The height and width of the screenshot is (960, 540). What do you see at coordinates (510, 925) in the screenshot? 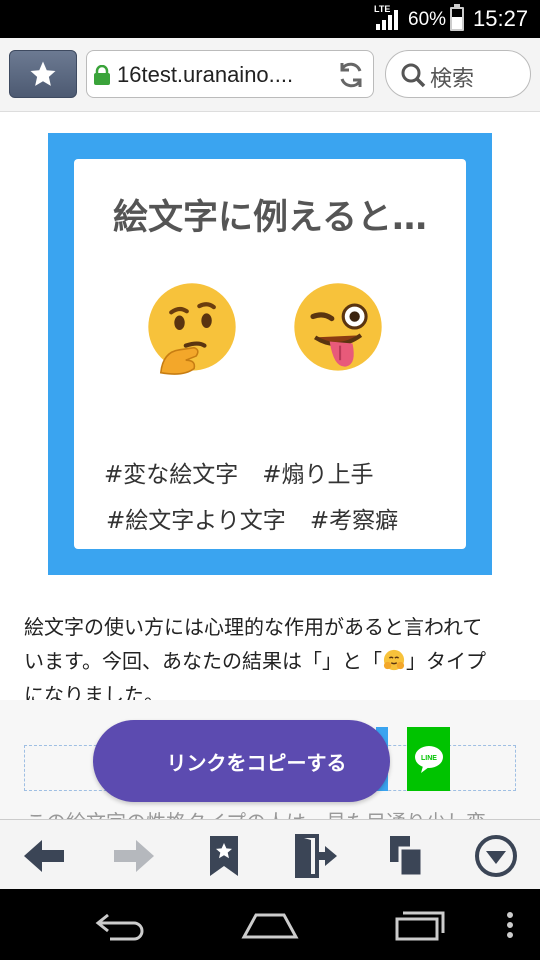
I see `system-overflow-icon` at bounding box center [510, 925].